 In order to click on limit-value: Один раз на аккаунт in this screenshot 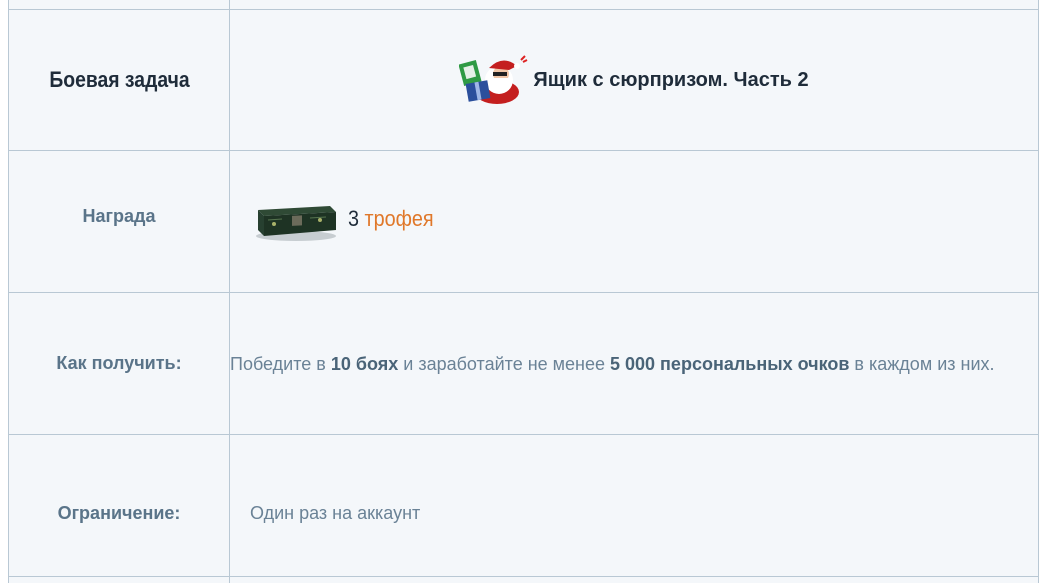, I will do `click(335, 513)`.